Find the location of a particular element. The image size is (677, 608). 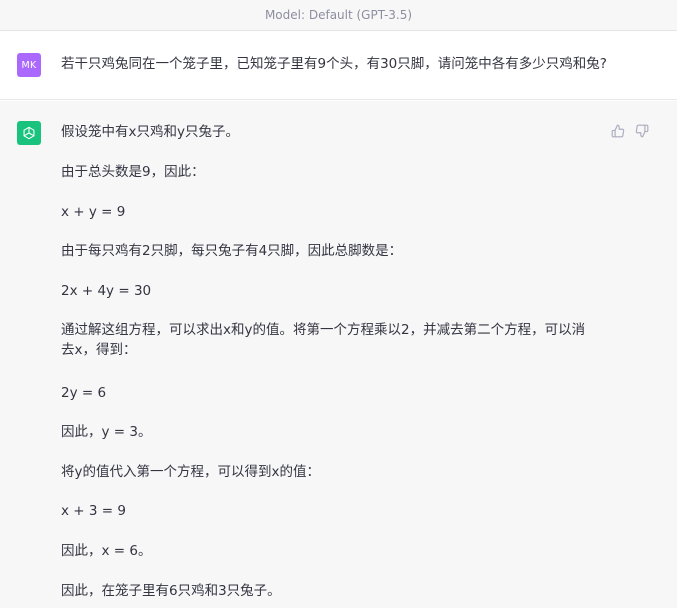

answer-paragraph: 将y的值代入第一个方程，可以得到x的值： is located at coordinates (190, 472).